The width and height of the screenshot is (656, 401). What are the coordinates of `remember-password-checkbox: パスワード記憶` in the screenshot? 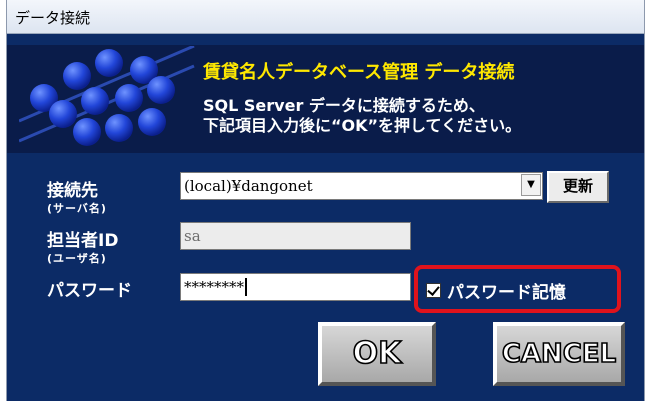 It's located at (496, 290).